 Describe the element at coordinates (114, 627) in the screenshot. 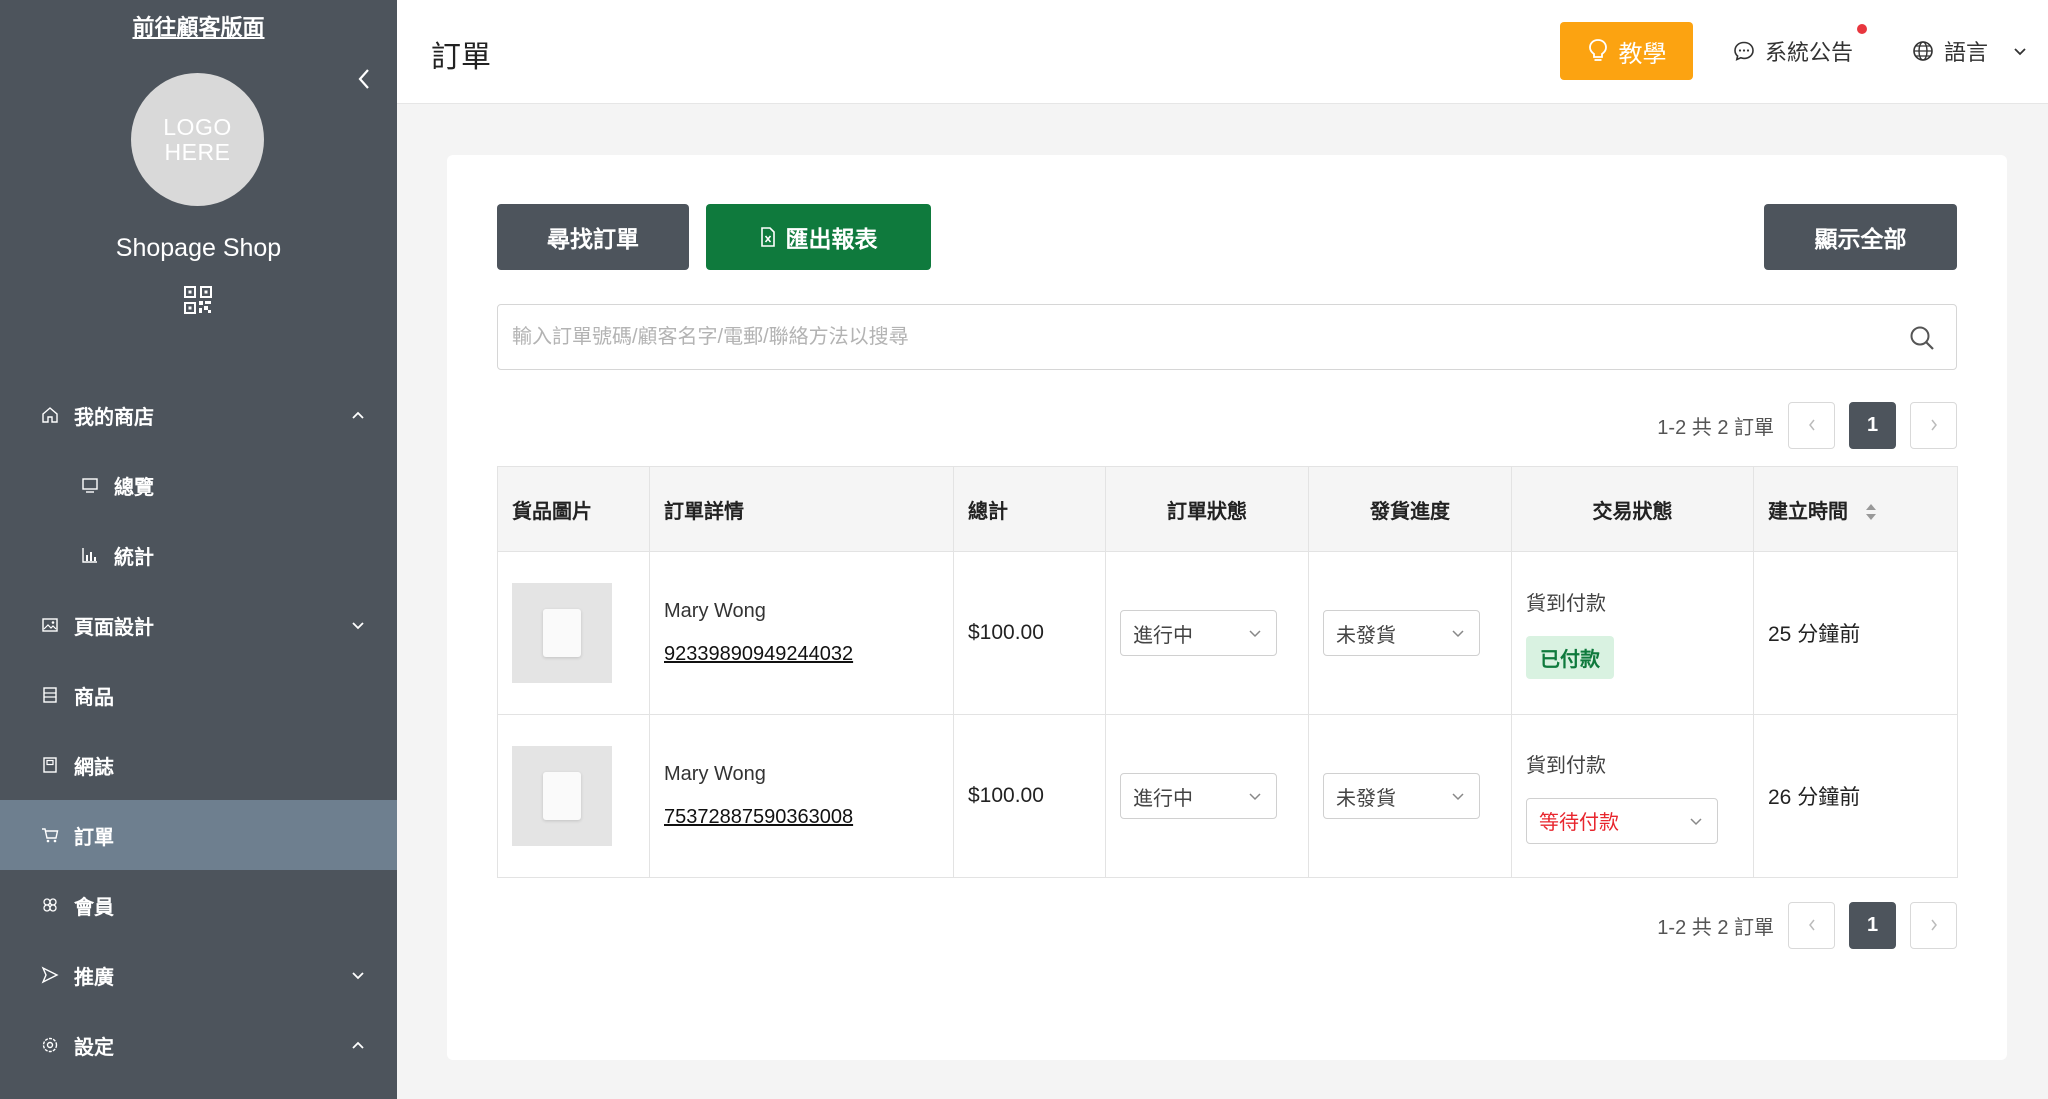

I see `sidebar-item-label: 頁面設計` at that location.